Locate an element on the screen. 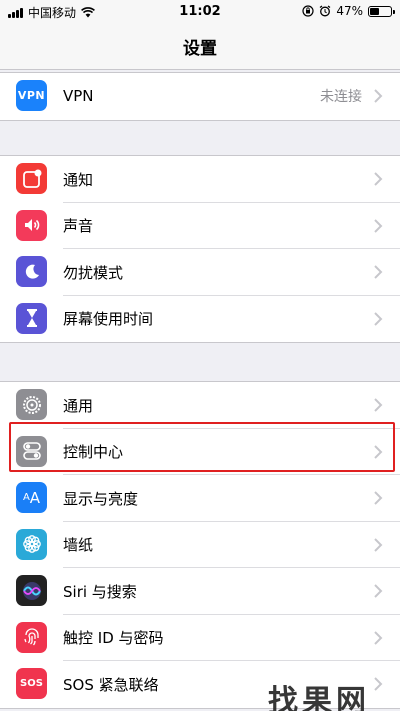  settings-row-label: 勿扰模式 is located at coordinates (93, 272).